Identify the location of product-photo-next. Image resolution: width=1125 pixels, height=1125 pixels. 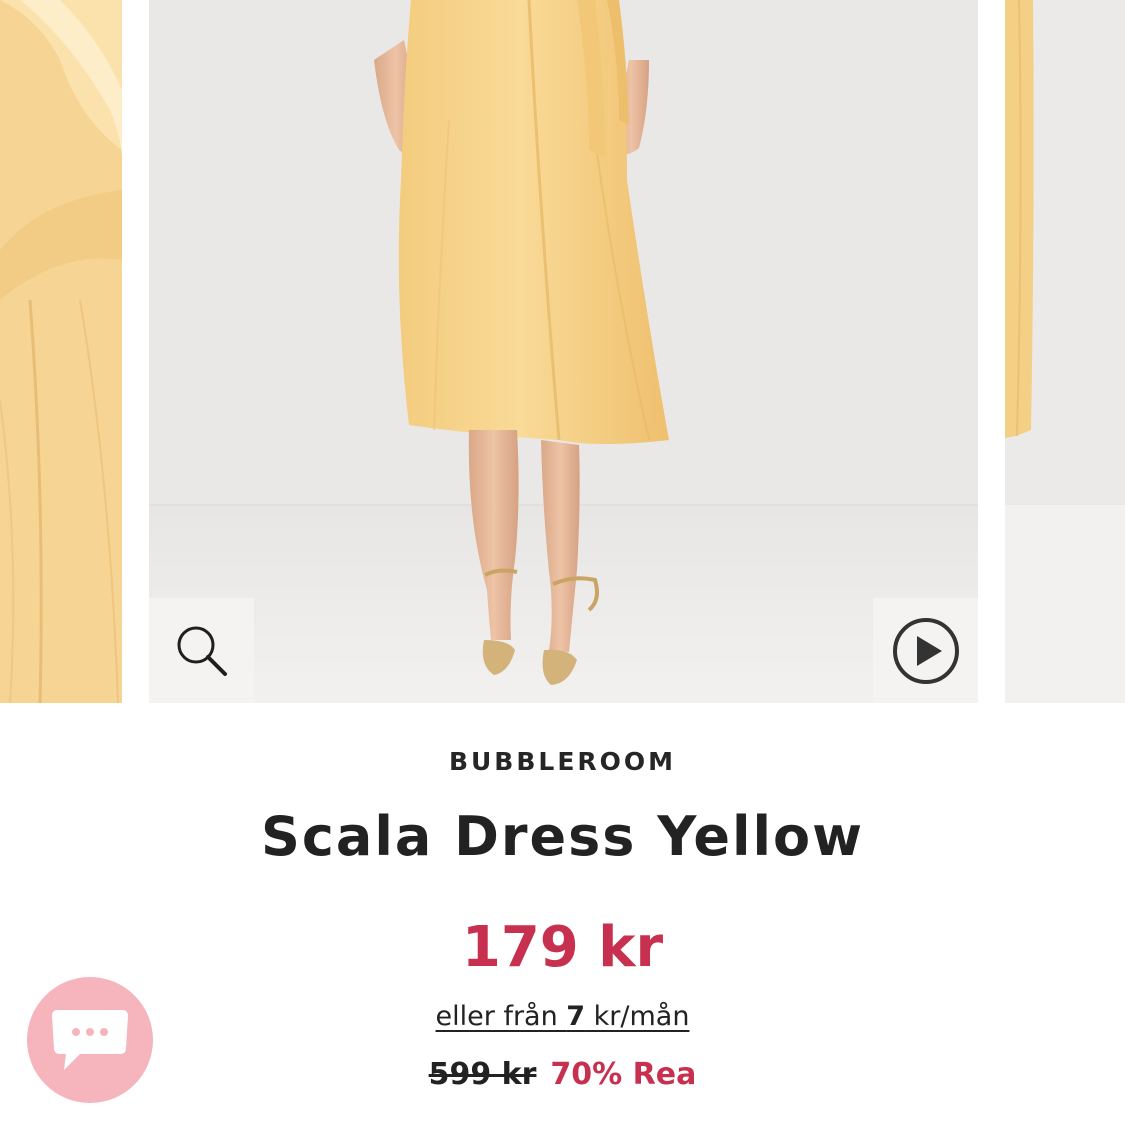
(1065, 351).